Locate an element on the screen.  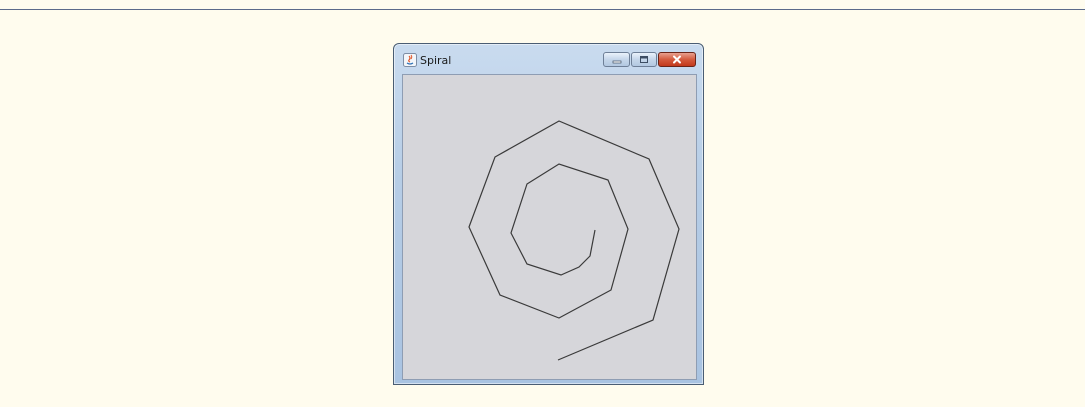
window-title: Spiral is located at coordinates (436, 60).